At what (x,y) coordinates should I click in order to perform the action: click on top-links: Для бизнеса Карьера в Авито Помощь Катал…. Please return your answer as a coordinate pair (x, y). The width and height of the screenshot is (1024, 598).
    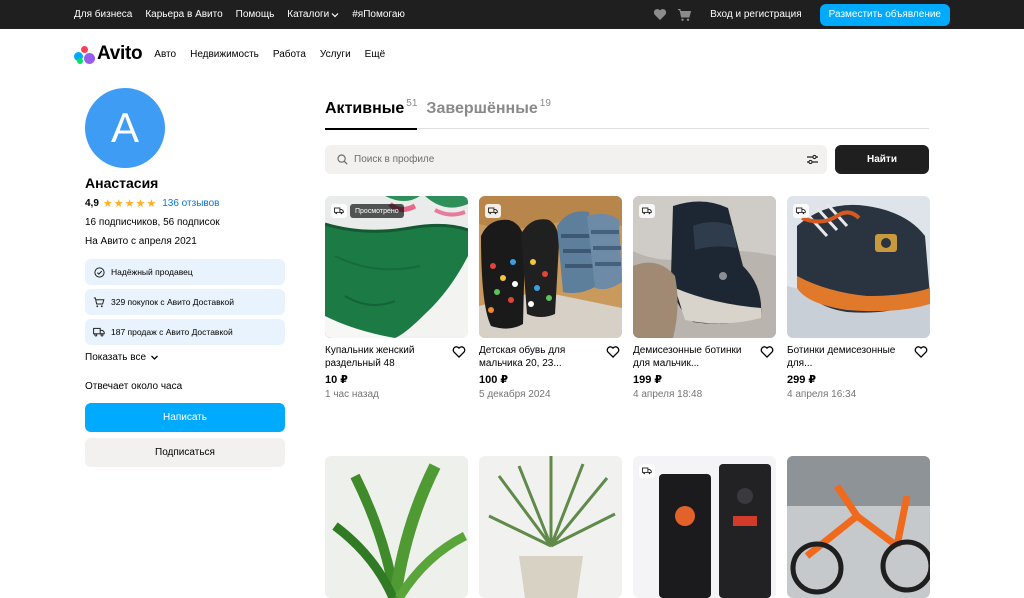
    Looking at the image, I should click on (239, 14).